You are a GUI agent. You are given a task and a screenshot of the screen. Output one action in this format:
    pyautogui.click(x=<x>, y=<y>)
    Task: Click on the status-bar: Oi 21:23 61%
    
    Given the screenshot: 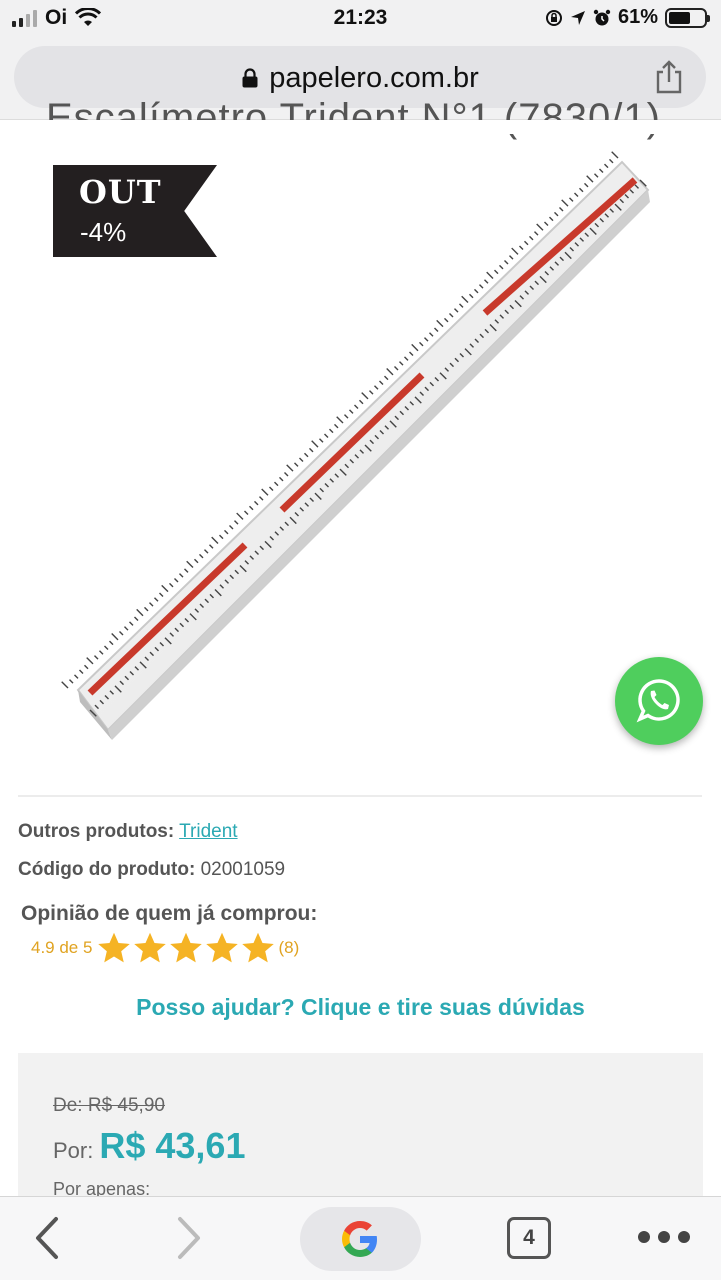 What is the action you would take?
    pyautogui.click(x=360, y=19)
    